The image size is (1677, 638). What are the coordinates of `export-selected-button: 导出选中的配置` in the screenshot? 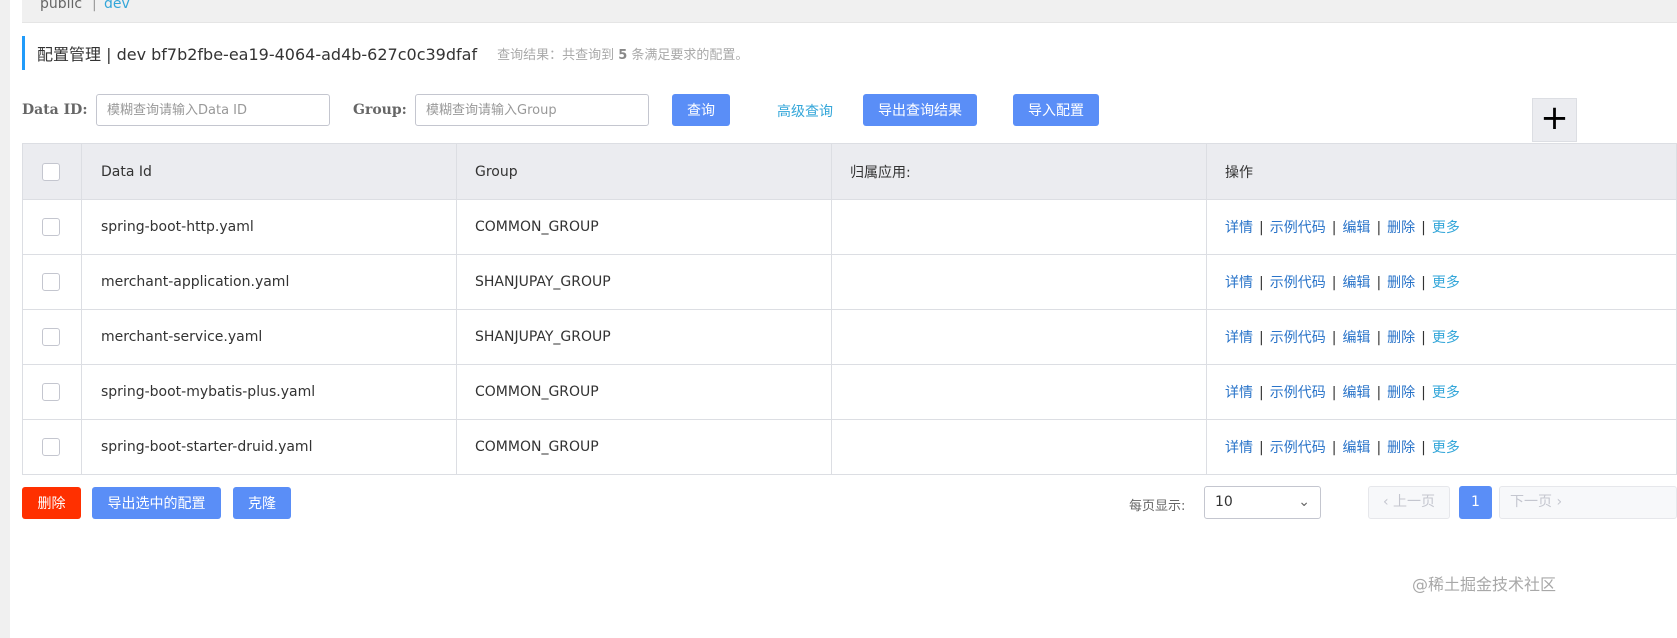 It's located at (156, 503).